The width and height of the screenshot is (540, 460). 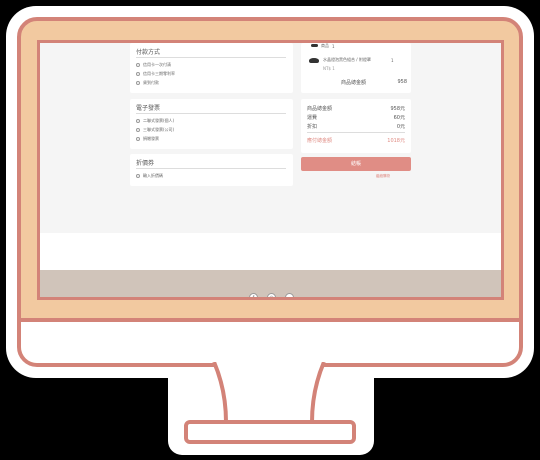 What do you see at coordinates (271, 295) in the screenshot?
I see `instagram-icon: ◎` at bounding box center [271, 295].